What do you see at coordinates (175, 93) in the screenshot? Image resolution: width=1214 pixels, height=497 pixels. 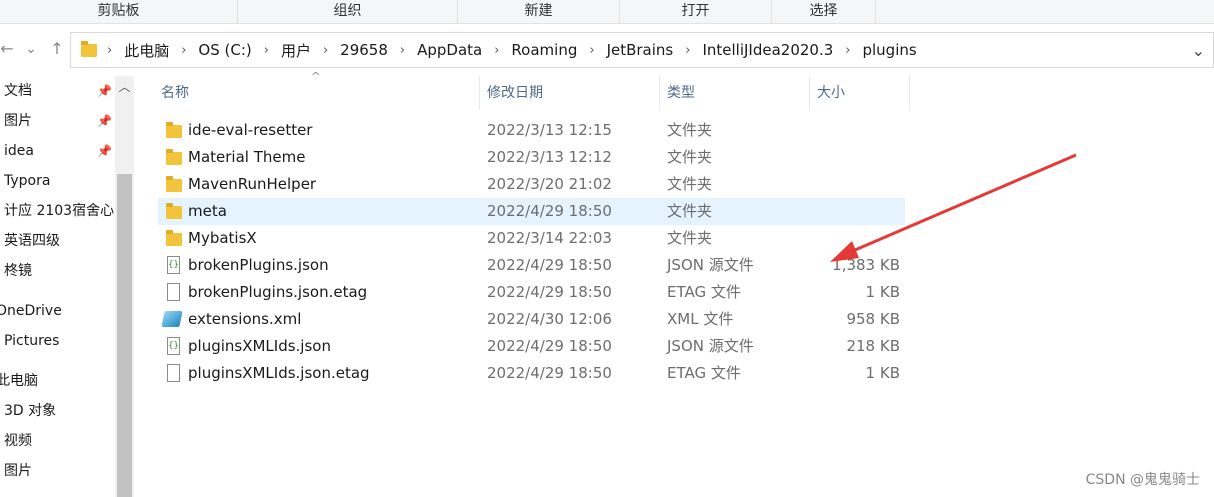 I see `column-header-name: 名称` at bounding box center [175, 93].